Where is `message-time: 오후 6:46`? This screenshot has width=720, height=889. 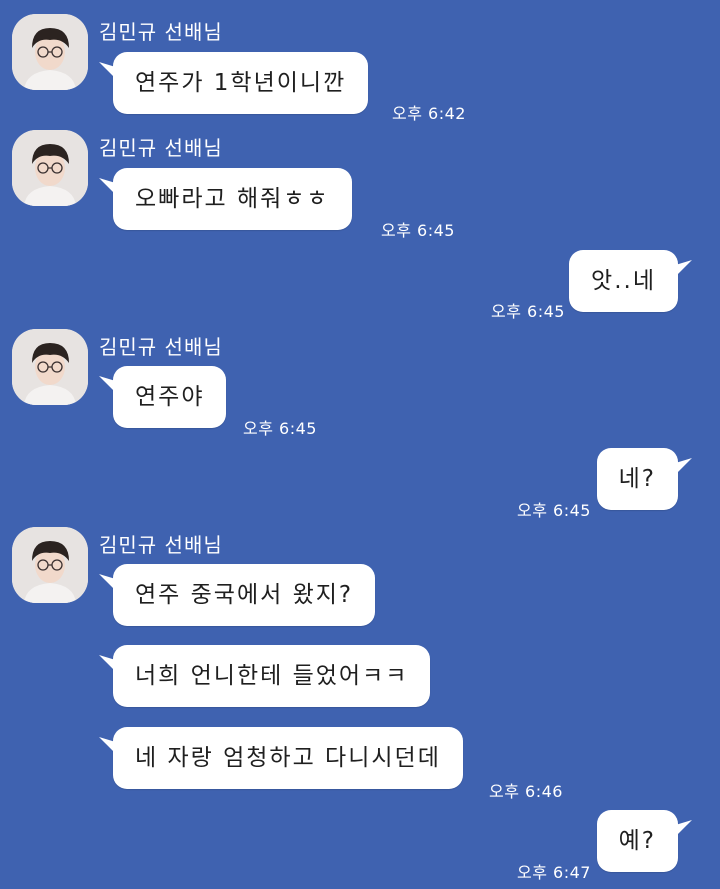 message-time: 오후 6:46 is located at coordinates (526, 791).